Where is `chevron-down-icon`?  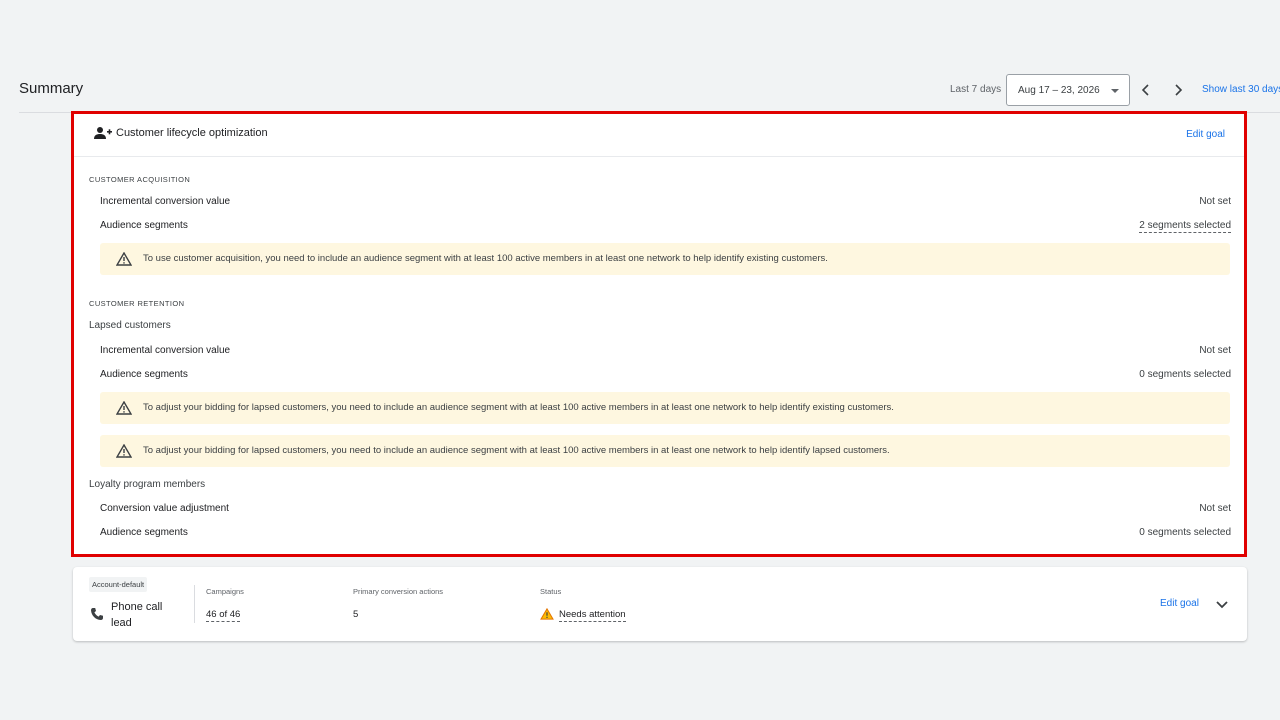
chevron-down-icon is located at coordinates (1222, 605).